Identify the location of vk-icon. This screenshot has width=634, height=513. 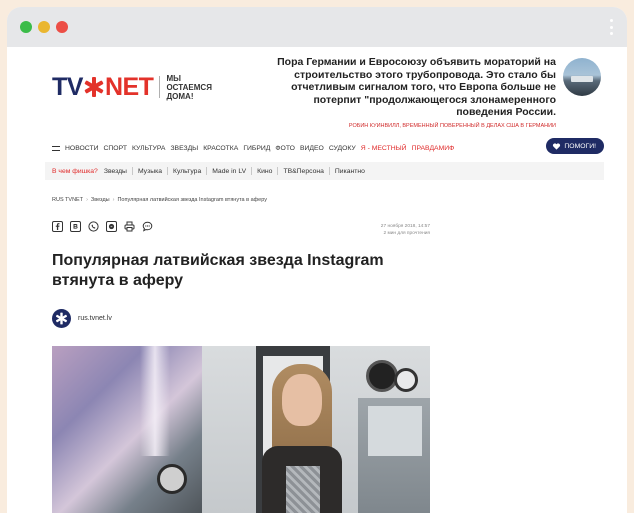
(75, 226).